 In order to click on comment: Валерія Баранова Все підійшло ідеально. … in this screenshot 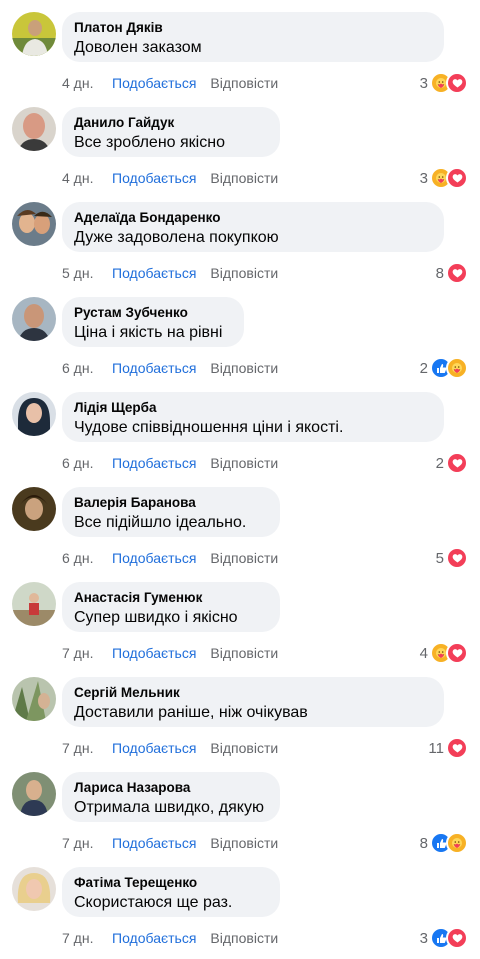, I will do `click(240, 522)`.